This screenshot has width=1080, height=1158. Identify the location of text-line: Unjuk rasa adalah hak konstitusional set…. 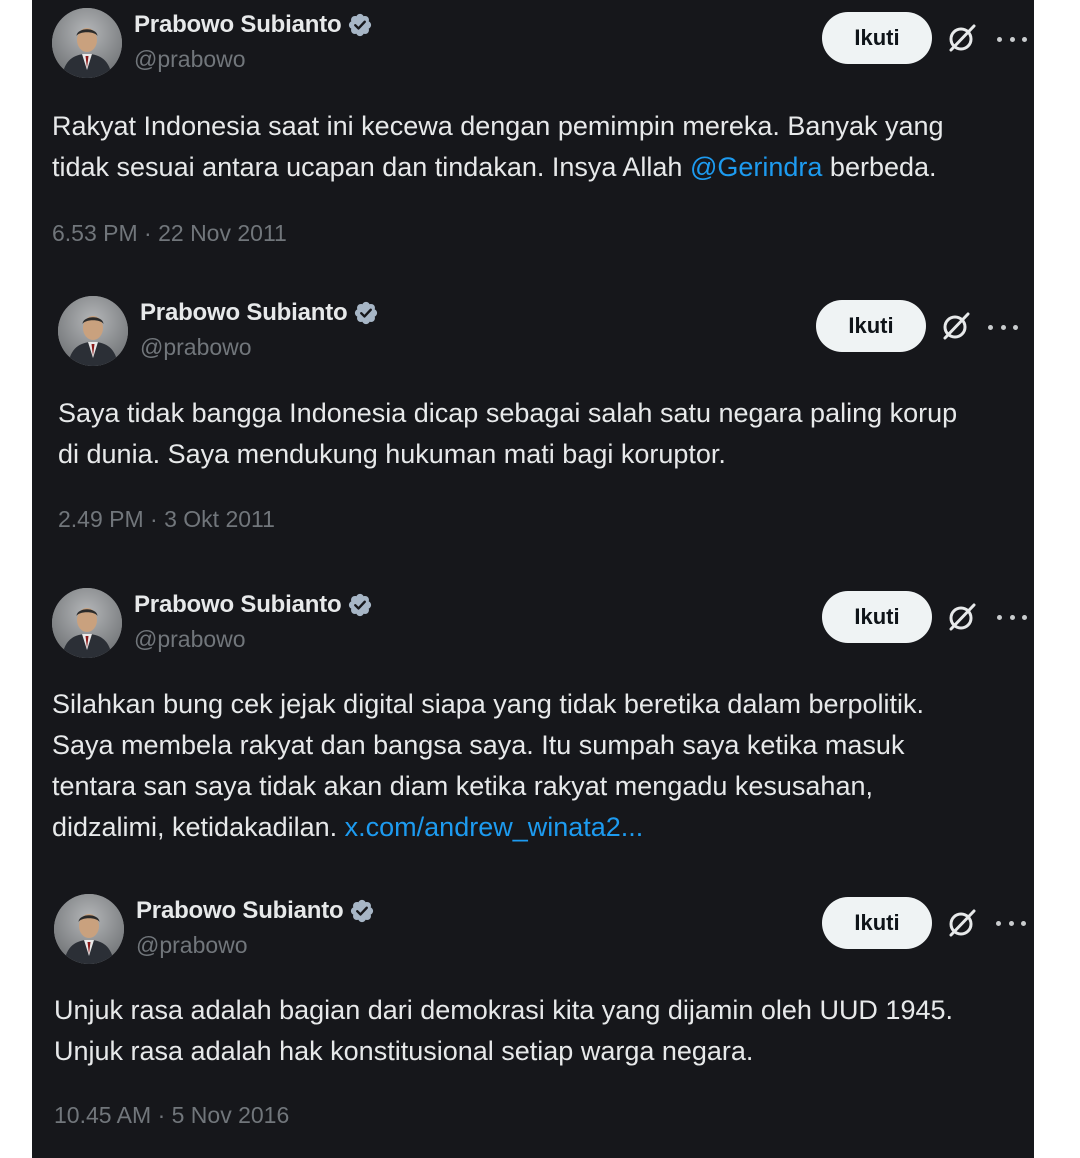
(404, 1051).